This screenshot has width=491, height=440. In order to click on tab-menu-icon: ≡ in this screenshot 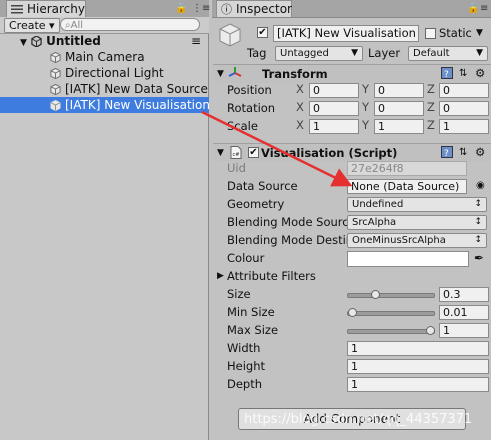, I will do `click(484, 8)`.